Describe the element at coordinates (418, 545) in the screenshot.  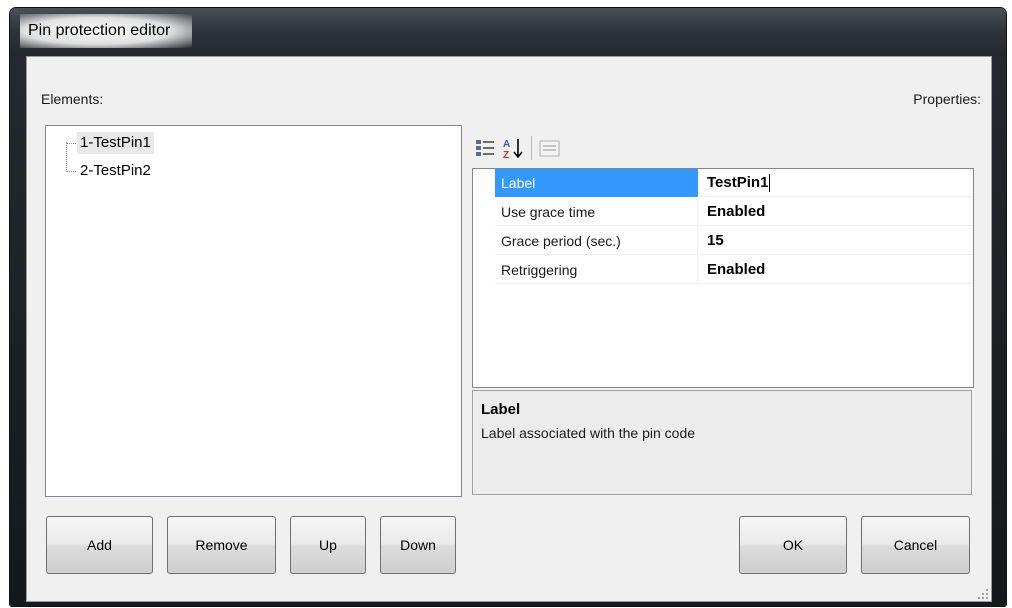
I see `down-button: Down` at that location.